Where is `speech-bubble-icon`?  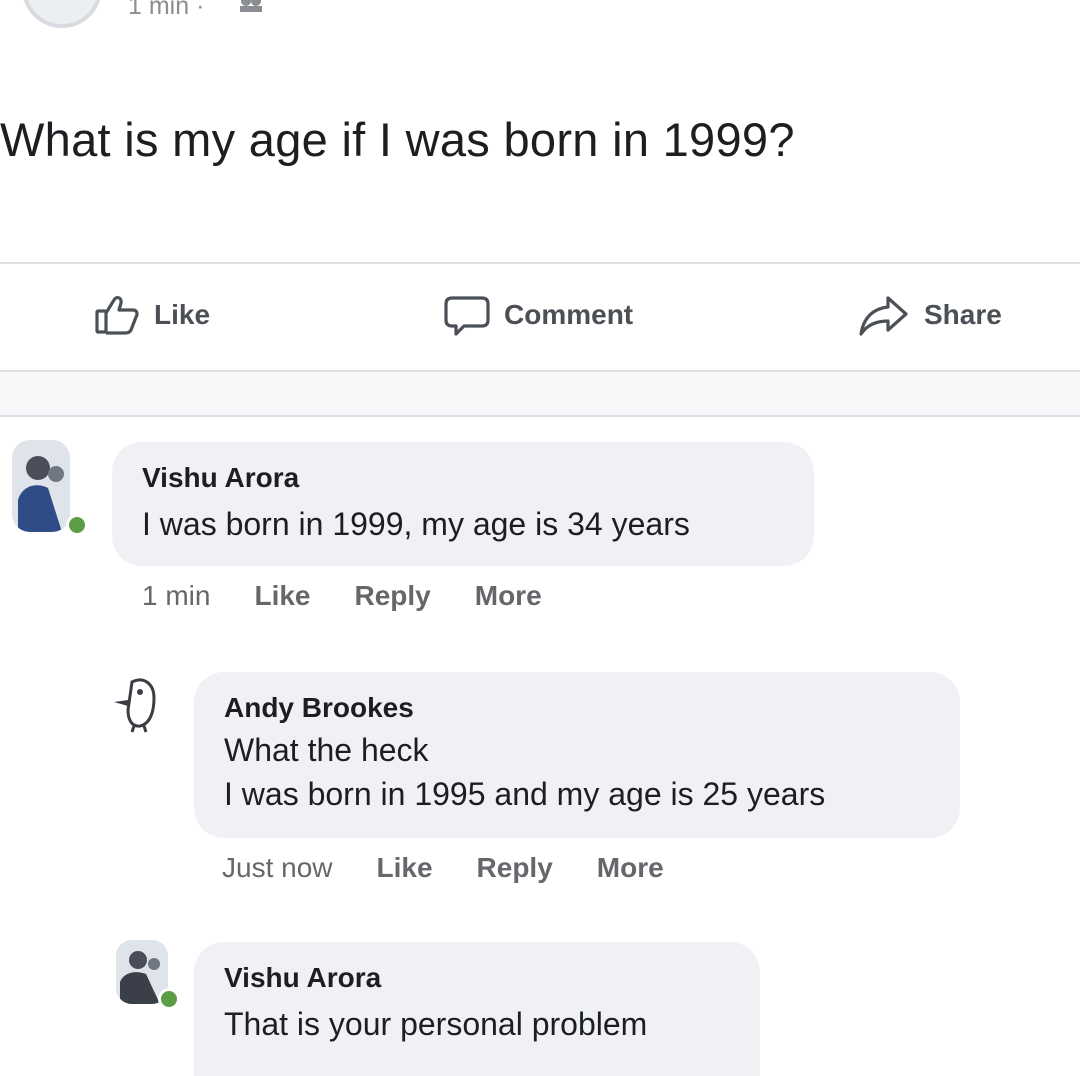 speech-bubble-icon is located at coordinates (467, 315).